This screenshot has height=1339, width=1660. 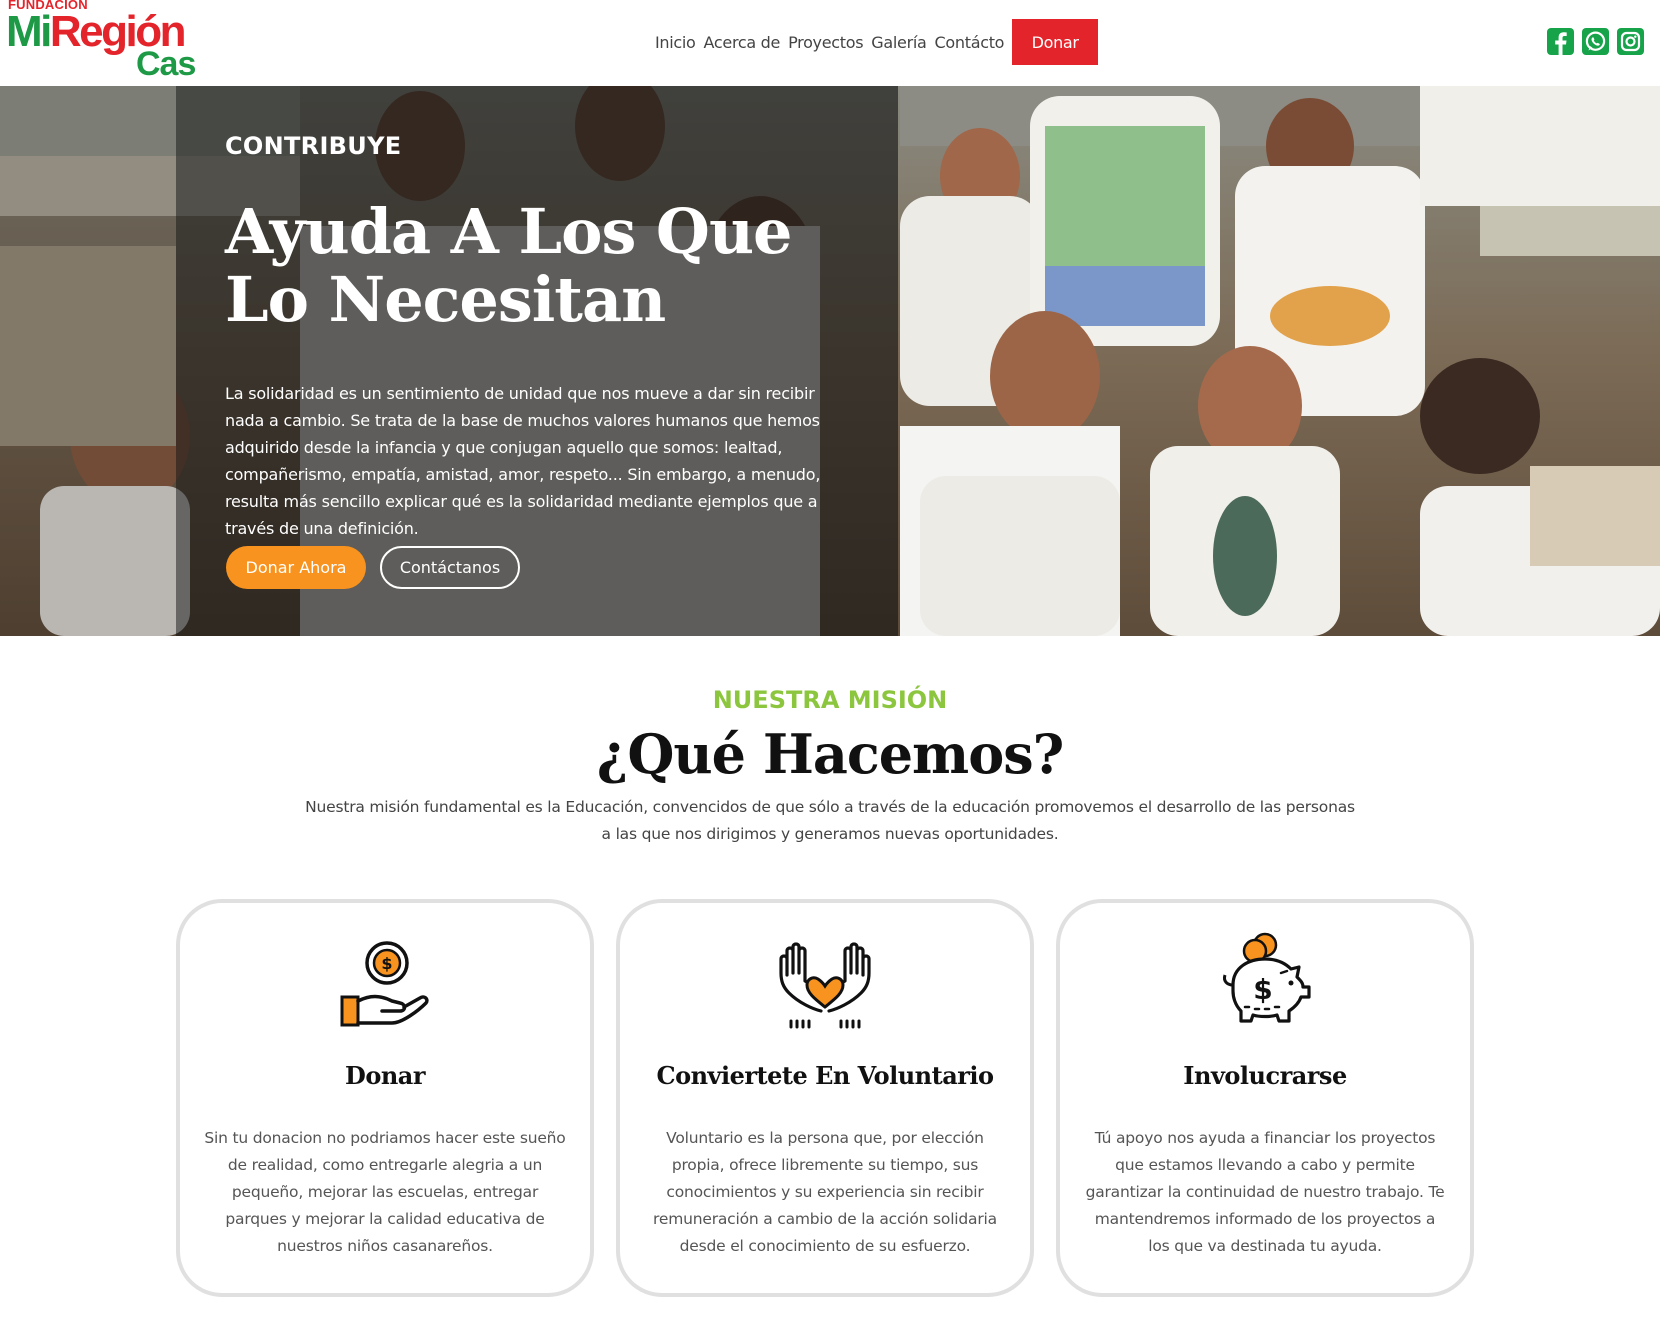 What do you see at coordinates (826, 42) in the screenshot?
I see `nav-proyectos: Proyectos` at bounding box center [826, 42].